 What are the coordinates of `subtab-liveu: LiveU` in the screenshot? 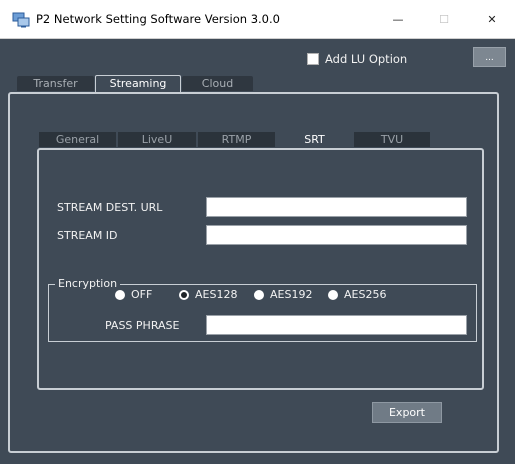 It's located at (157, 139).